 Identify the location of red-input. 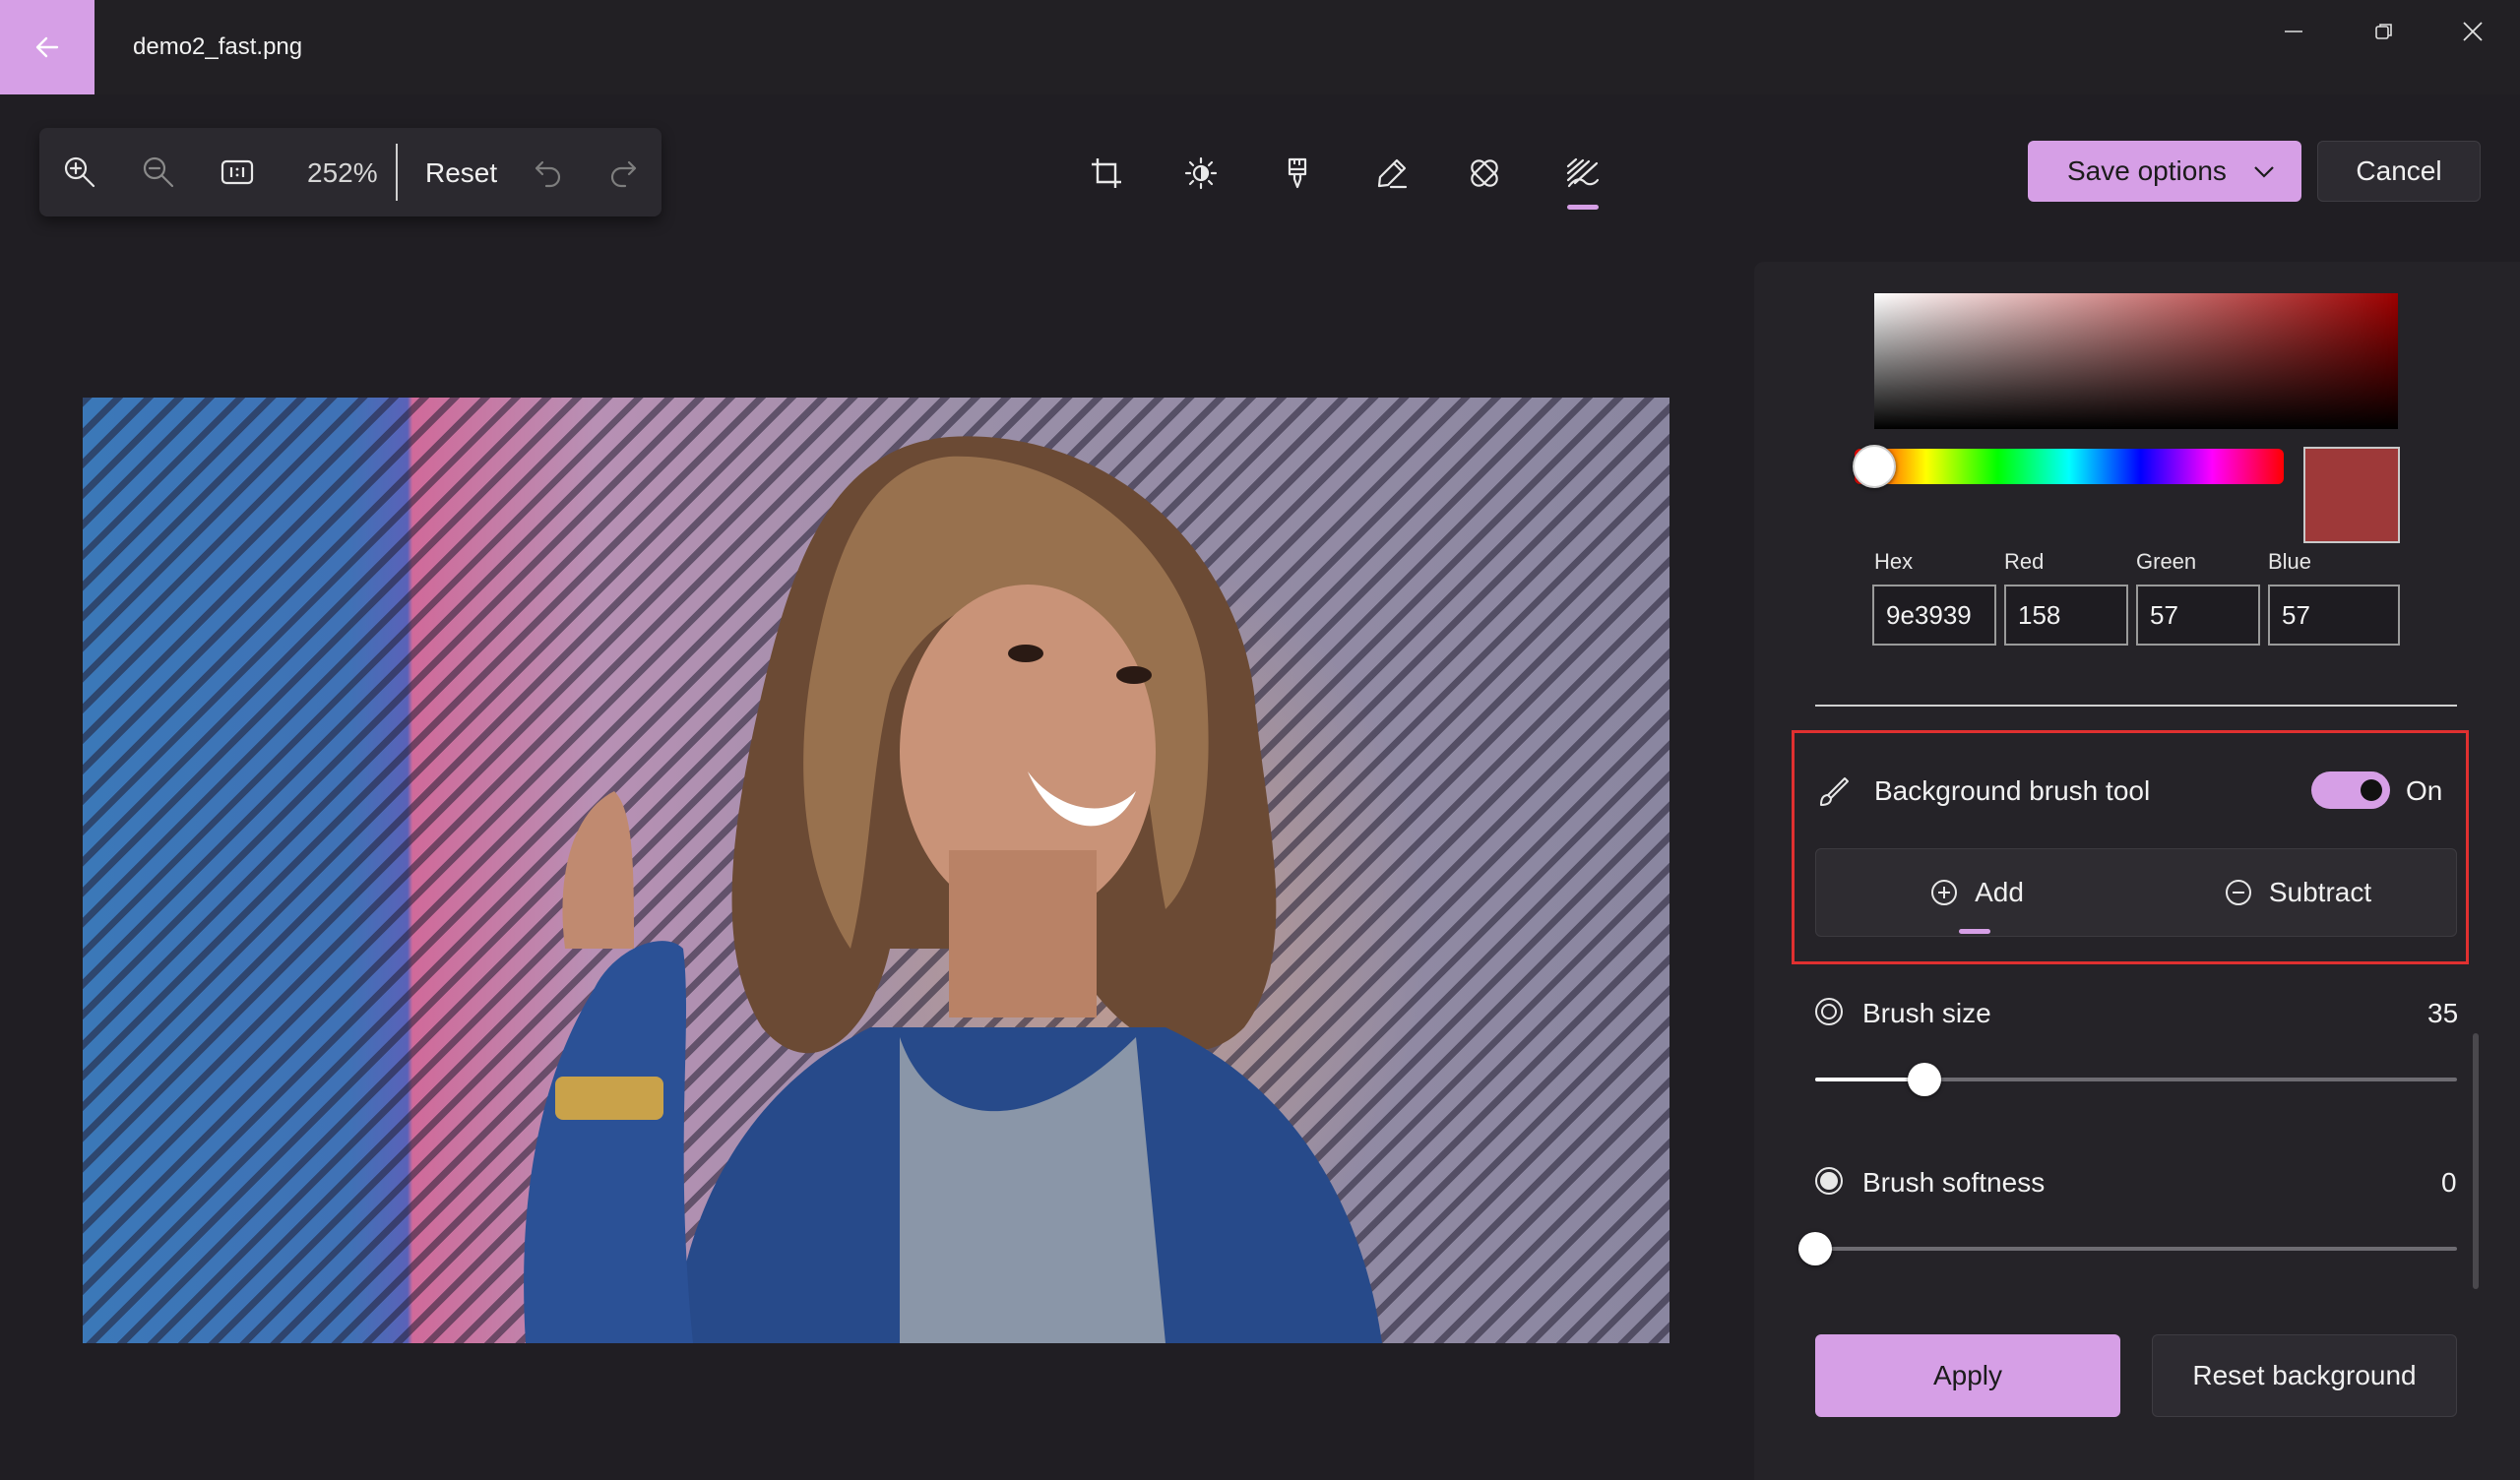
(2066, 615).